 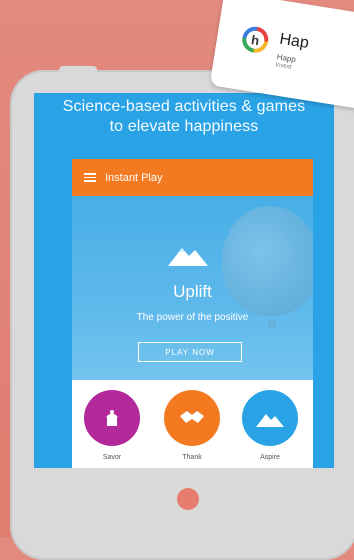 I want to click on activity-title: Uplift, so click(x=192, y=291).